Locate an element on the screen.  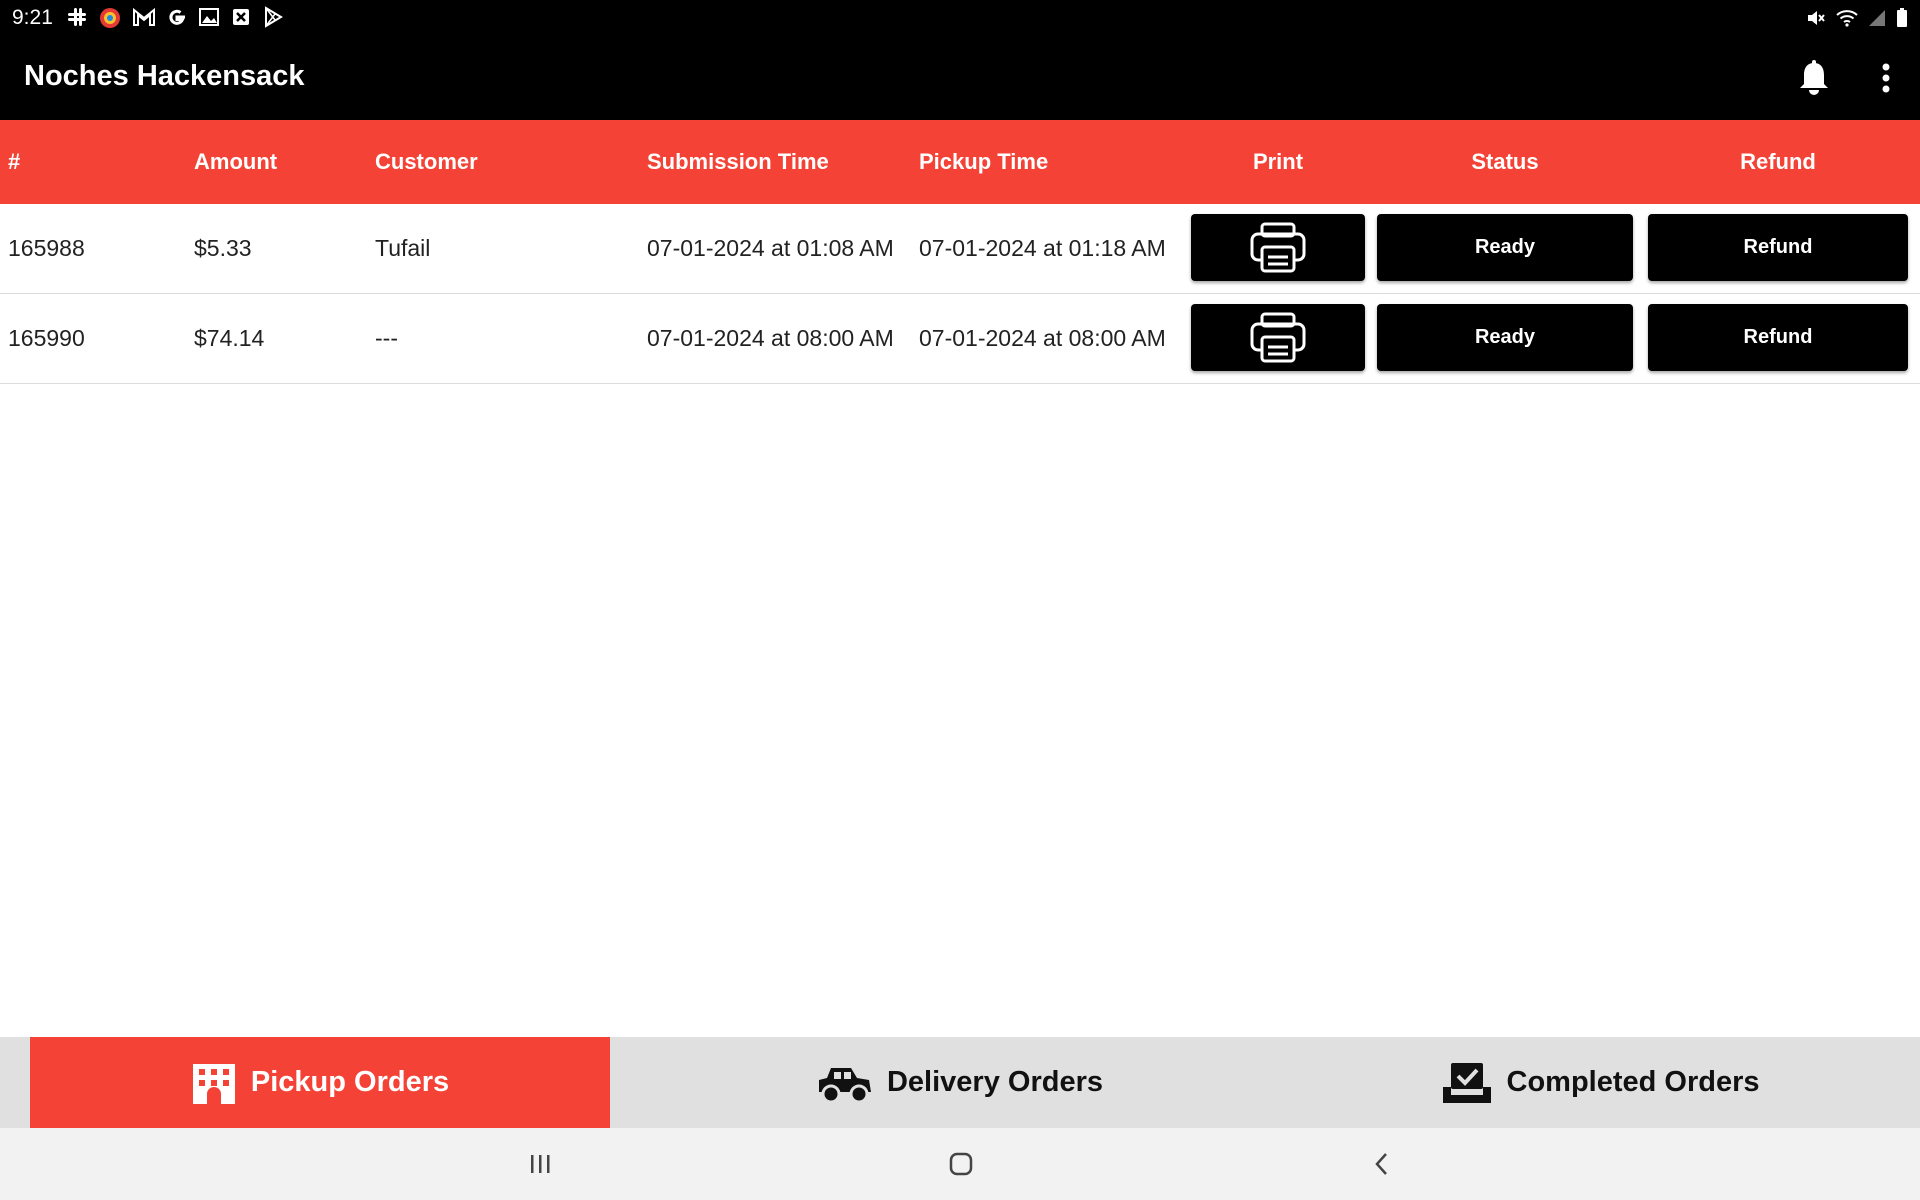
back-icon is located at coordinates (1381, 1164).